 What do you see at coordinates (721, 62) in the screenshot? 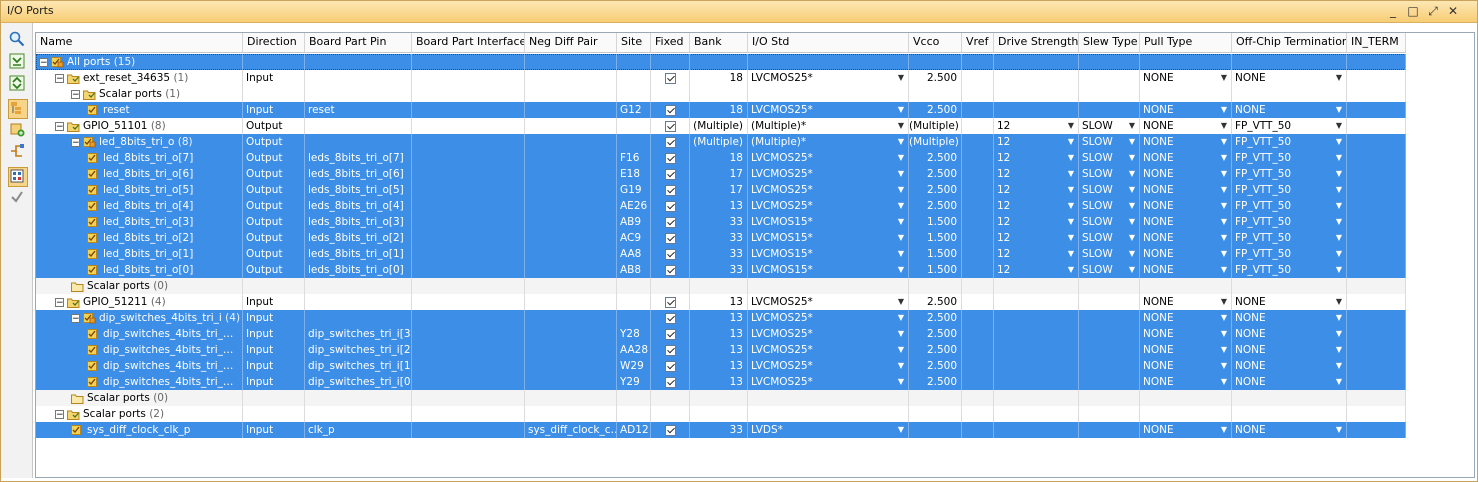
I see `table-row: − All ports (15)` at bounding box center [721, 62].